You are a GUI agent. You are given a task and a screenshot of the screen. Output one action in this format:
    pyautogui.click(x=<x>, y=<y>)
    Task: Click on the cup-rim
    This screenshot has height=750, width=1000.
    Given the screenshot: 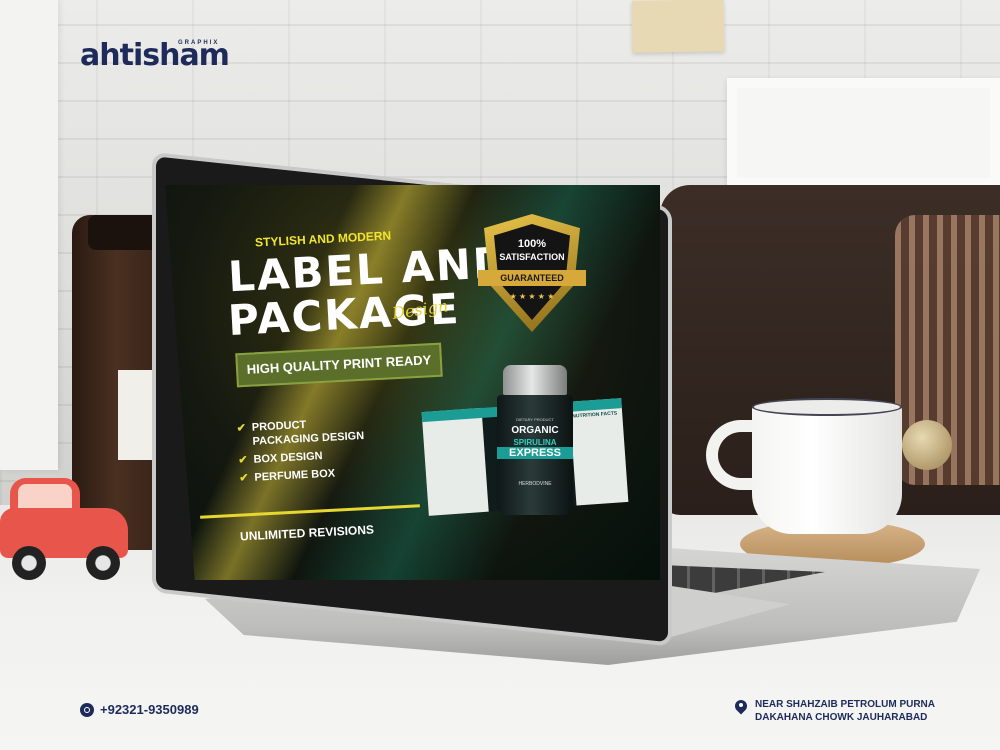 What is the action you would take?
    pyautogui.click(x=827, y=407)
    